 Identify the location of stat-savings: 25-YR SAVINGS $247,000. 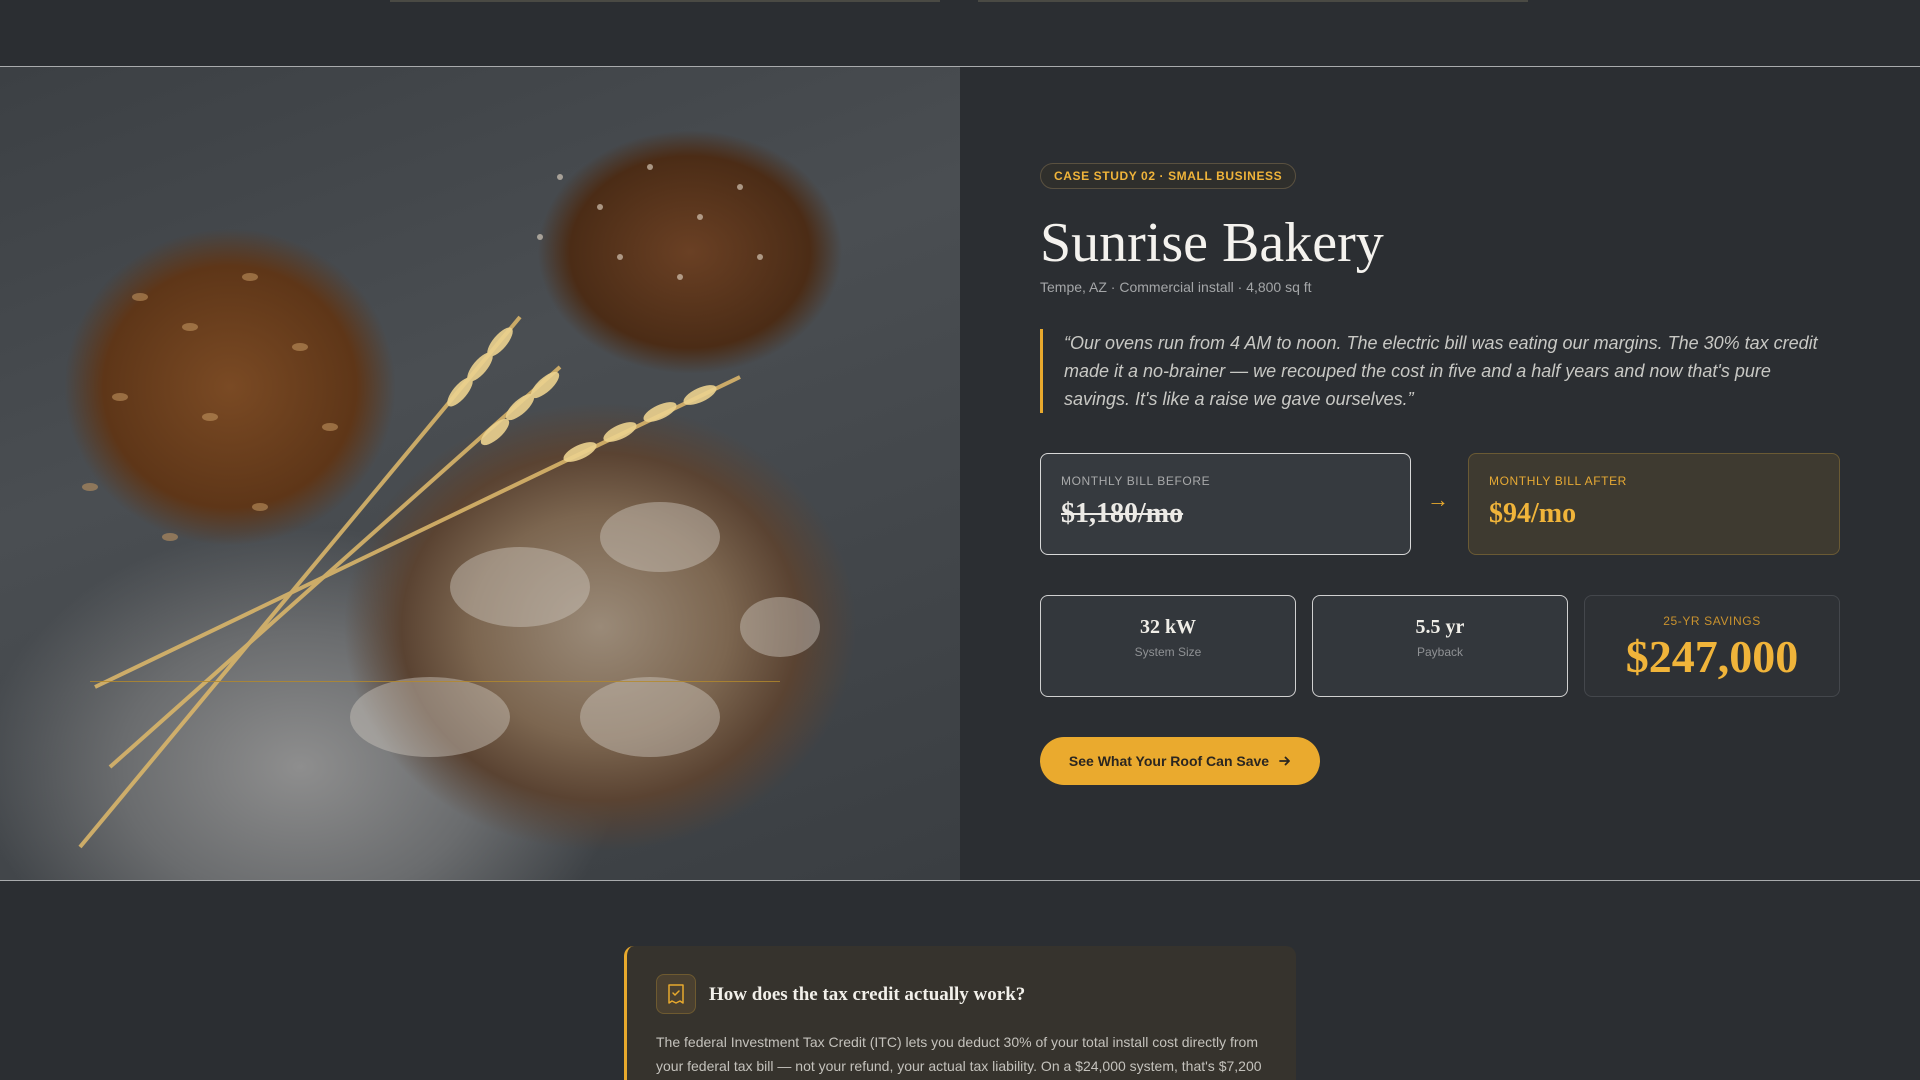
(1712, 646).